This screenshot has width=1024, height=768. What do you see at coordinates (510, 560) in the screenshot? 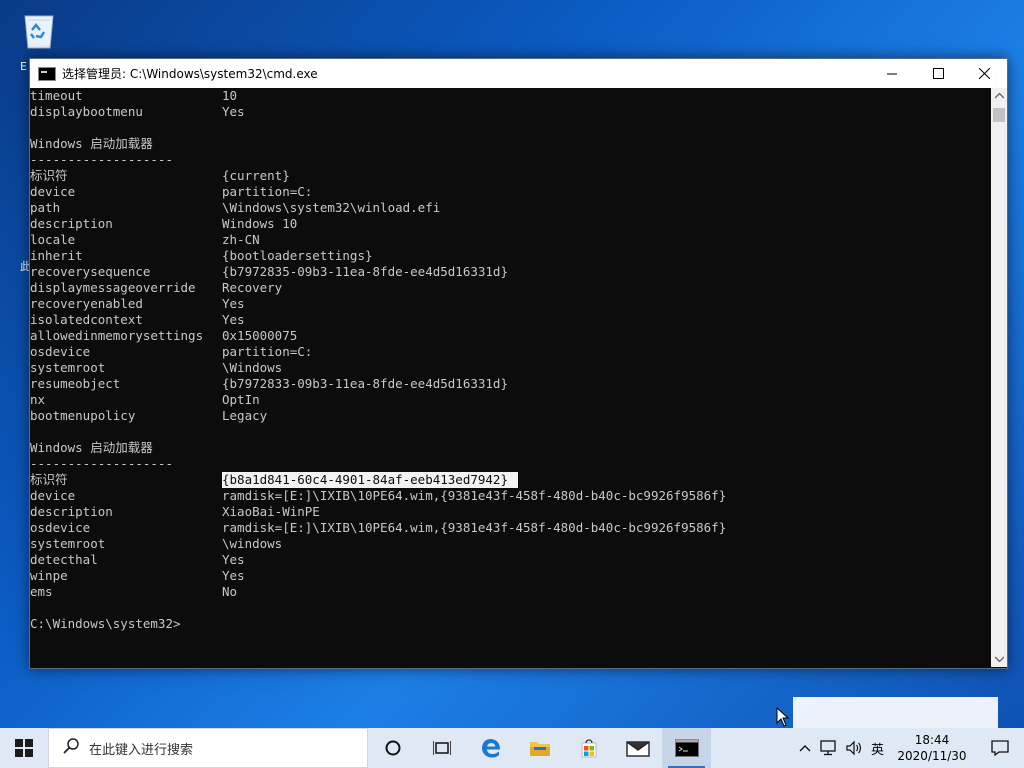
I see `console-line: detecthal Yes` at bounding box center [510, 560].